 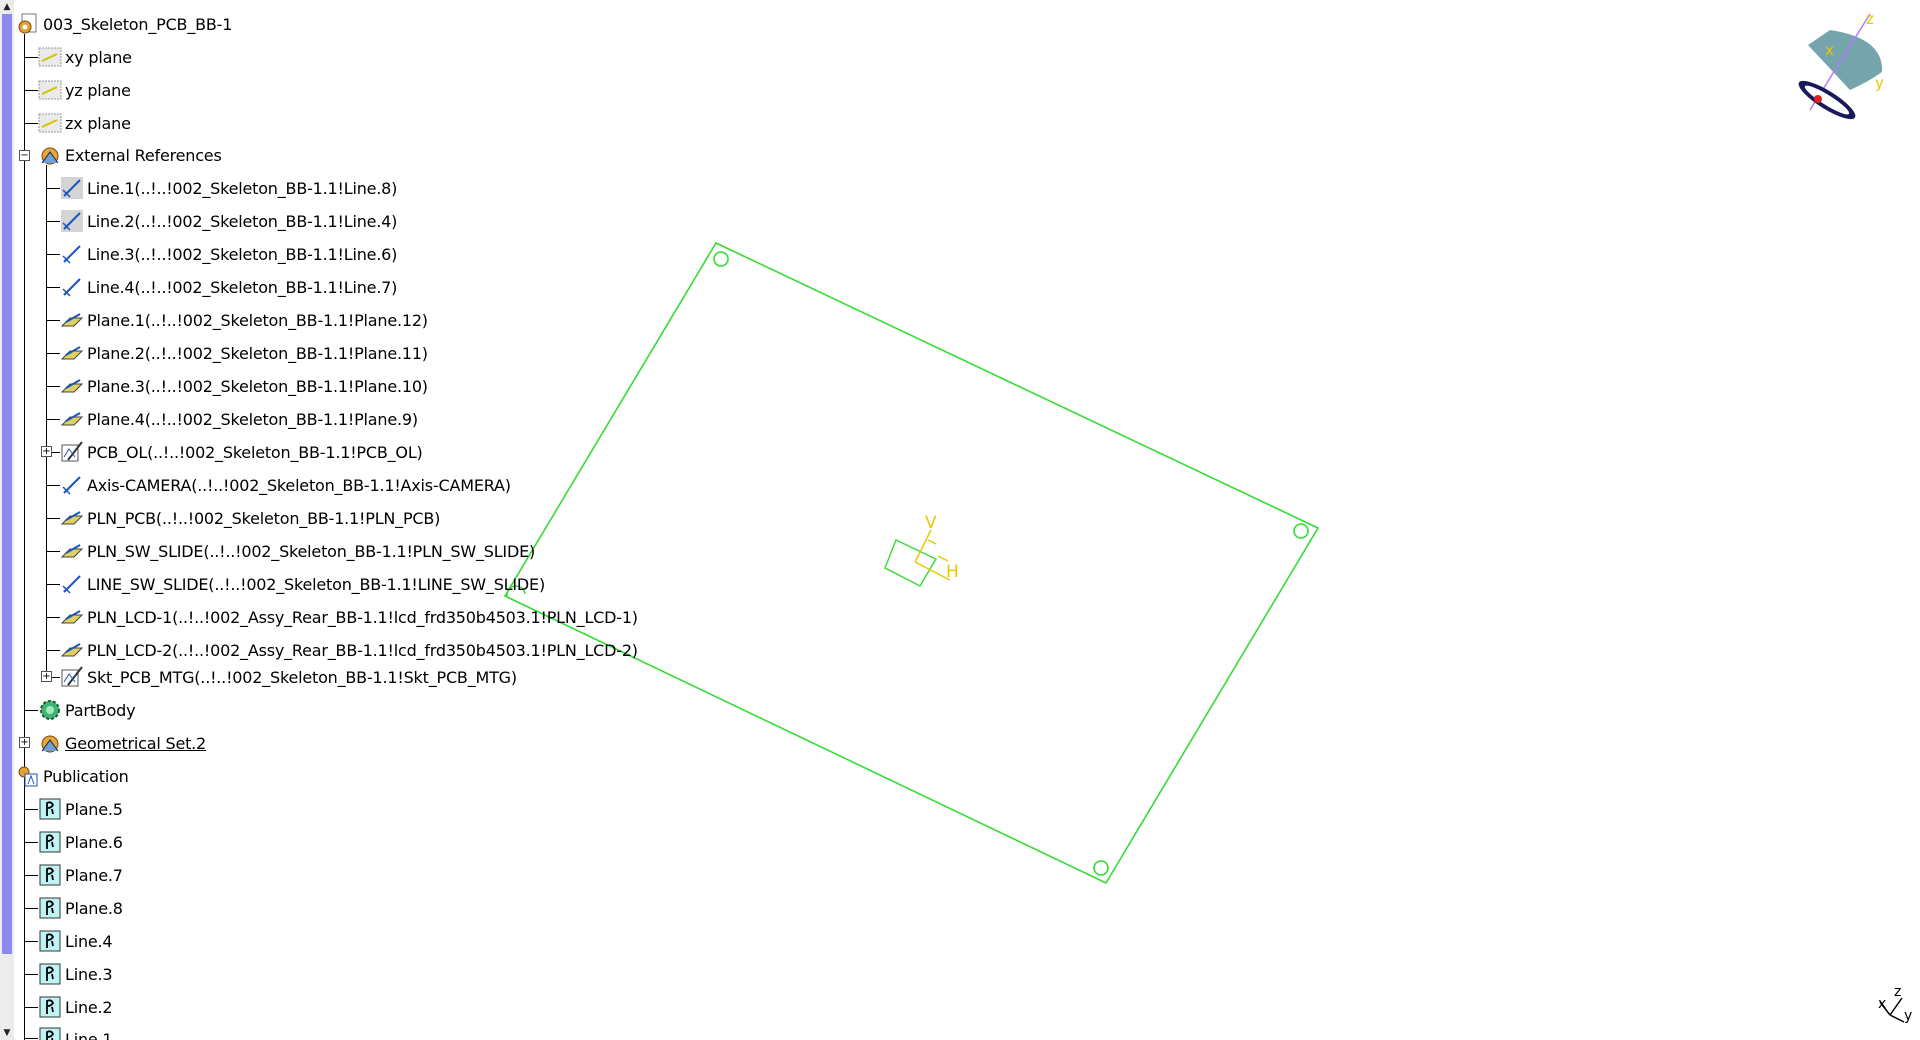 What do you see at coordinates (242, 221) in the screenshot?
I see `tree-label: Line.2(..!..!002_Skeleton_BB-1.1!Line.4)` at bounding box center [242, 221].